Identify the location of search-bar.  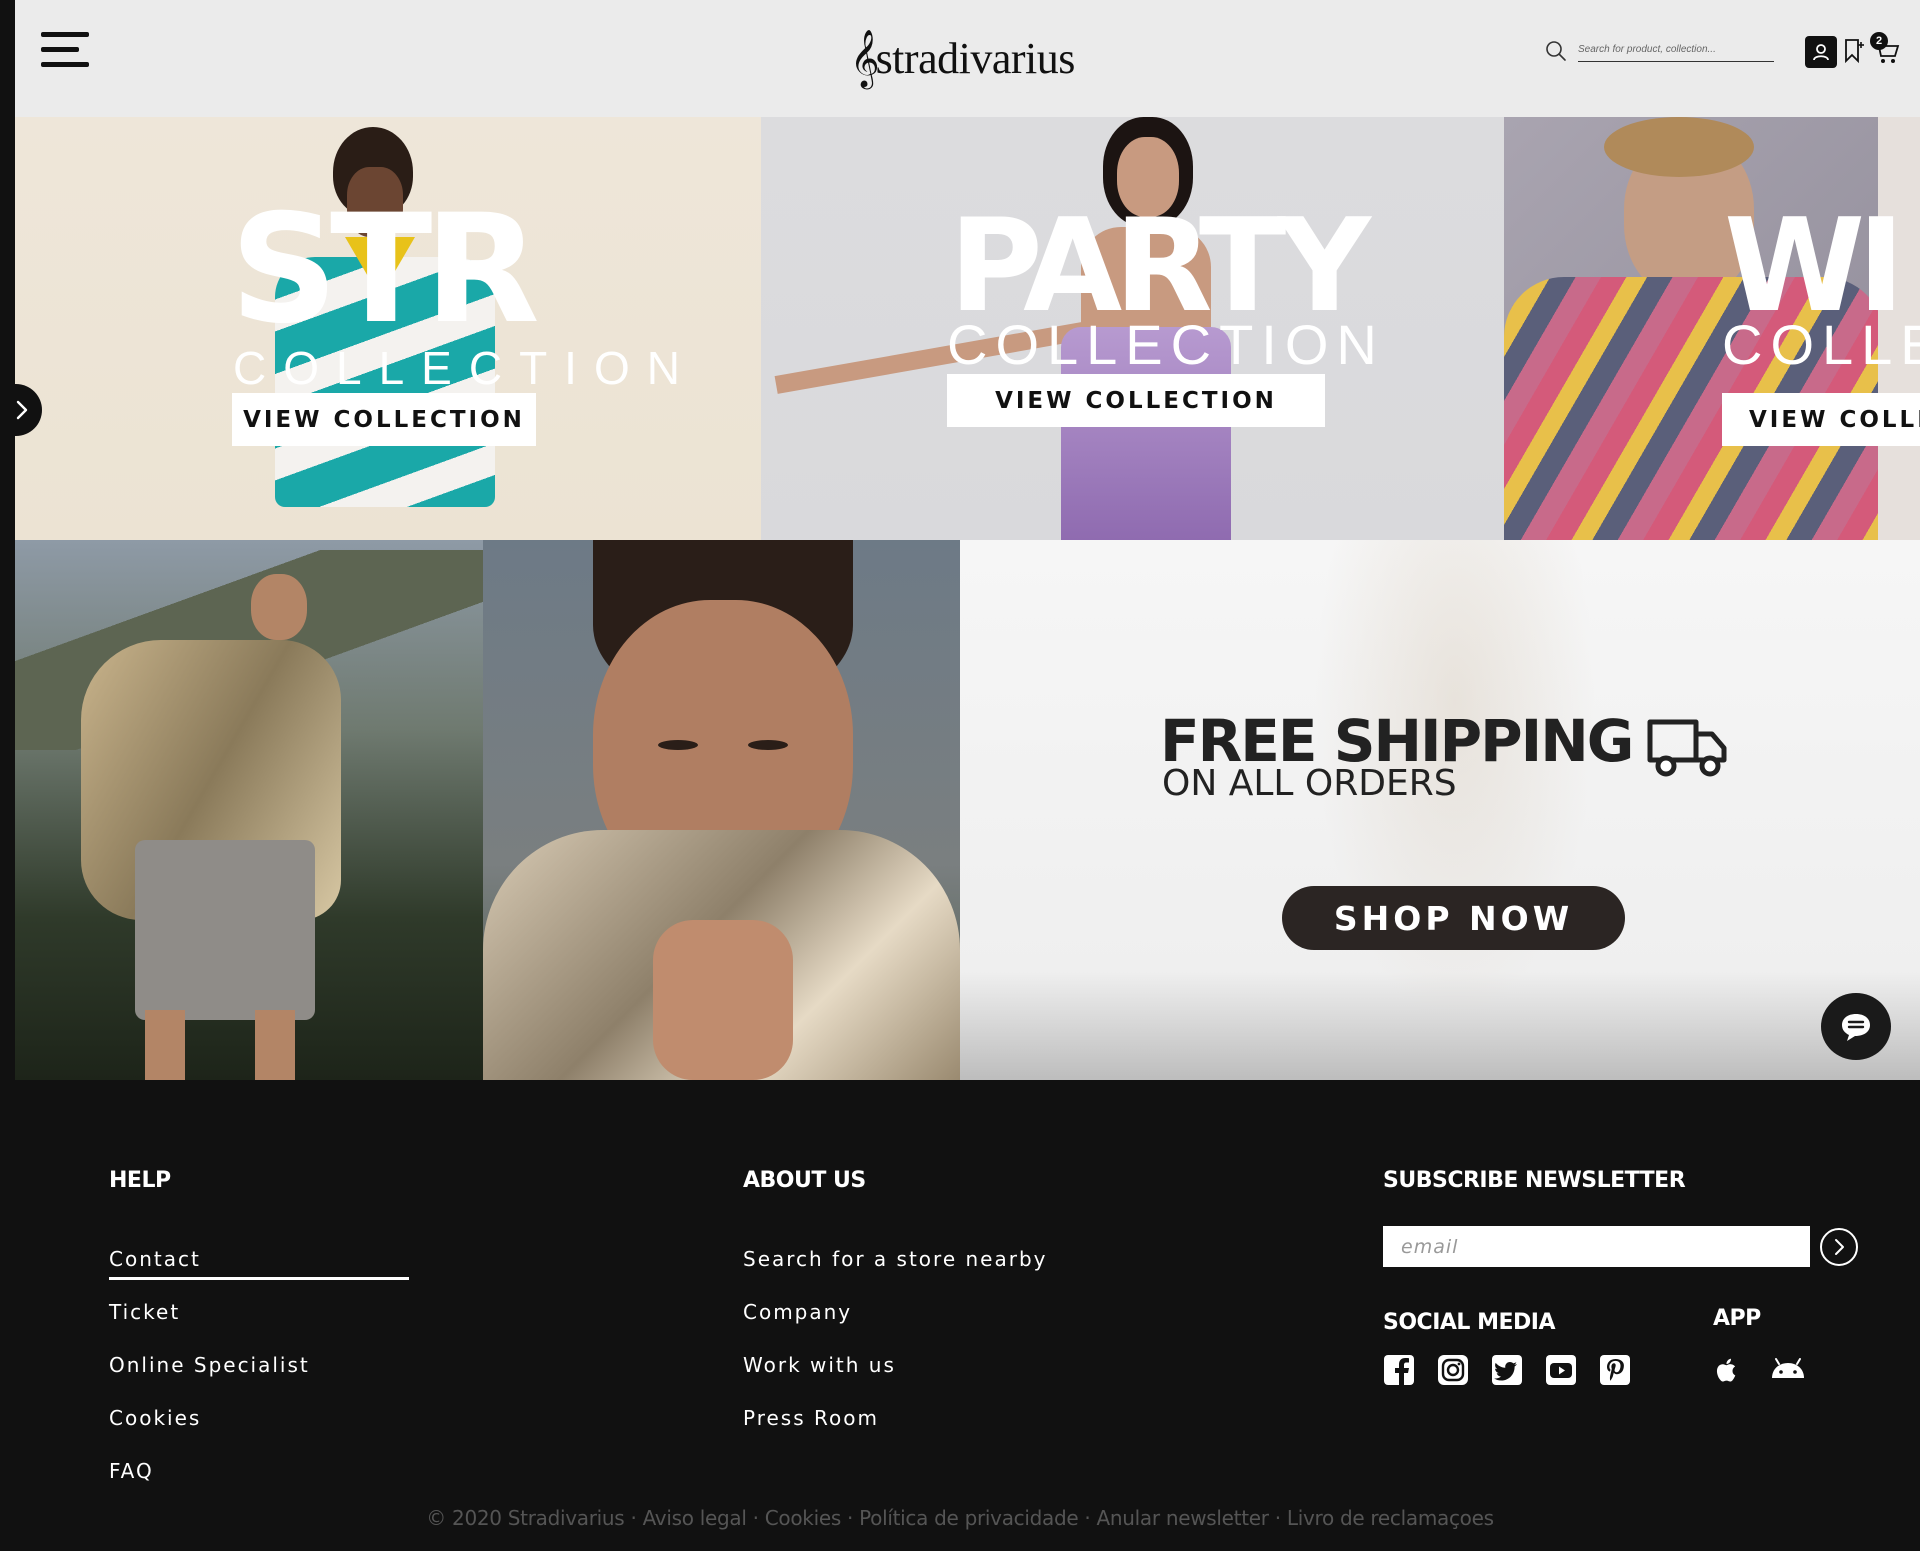
(1665, 51).